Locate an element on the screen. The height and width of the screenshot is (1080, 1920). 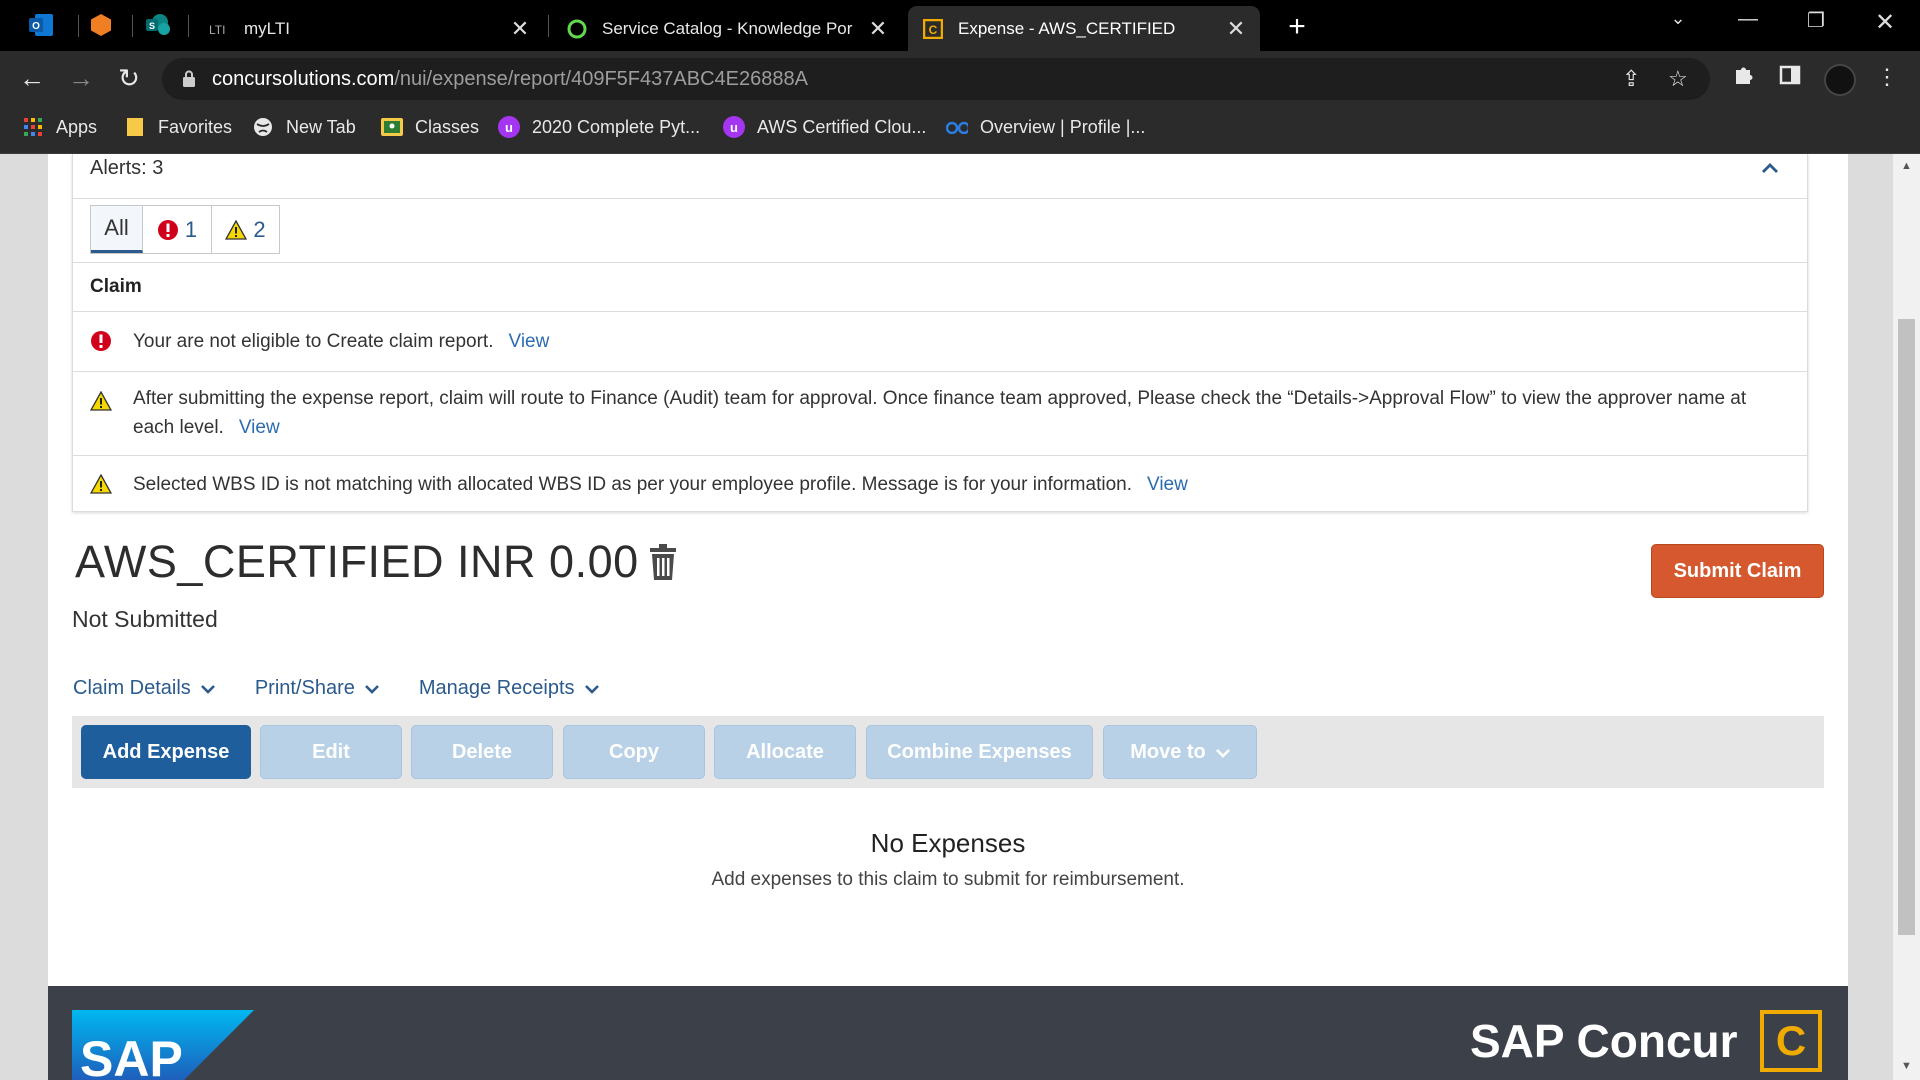
add-expense-button: Add Expense is located at coordinates (166, 752).